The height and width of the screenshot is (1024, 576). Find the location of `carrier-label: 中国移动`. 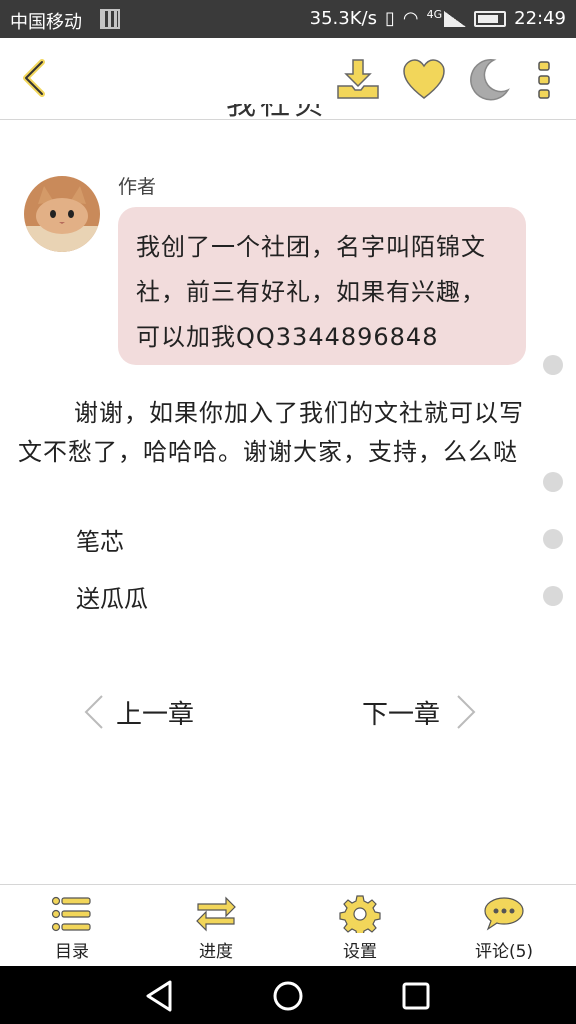

carrier-label: 中国移动 is located at coordinates (46, 22).